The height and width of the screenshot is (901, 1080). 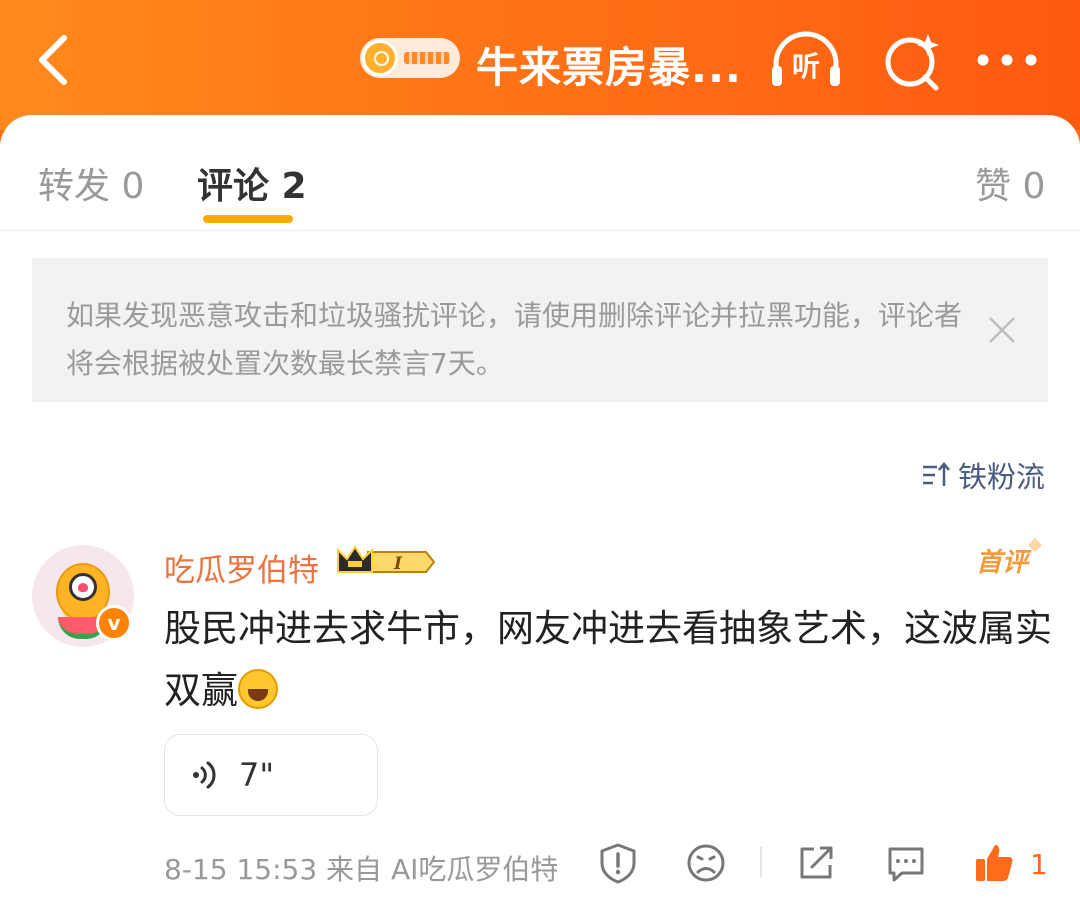 I want to click on active-tab-indicator, so click(x=248, y=219).